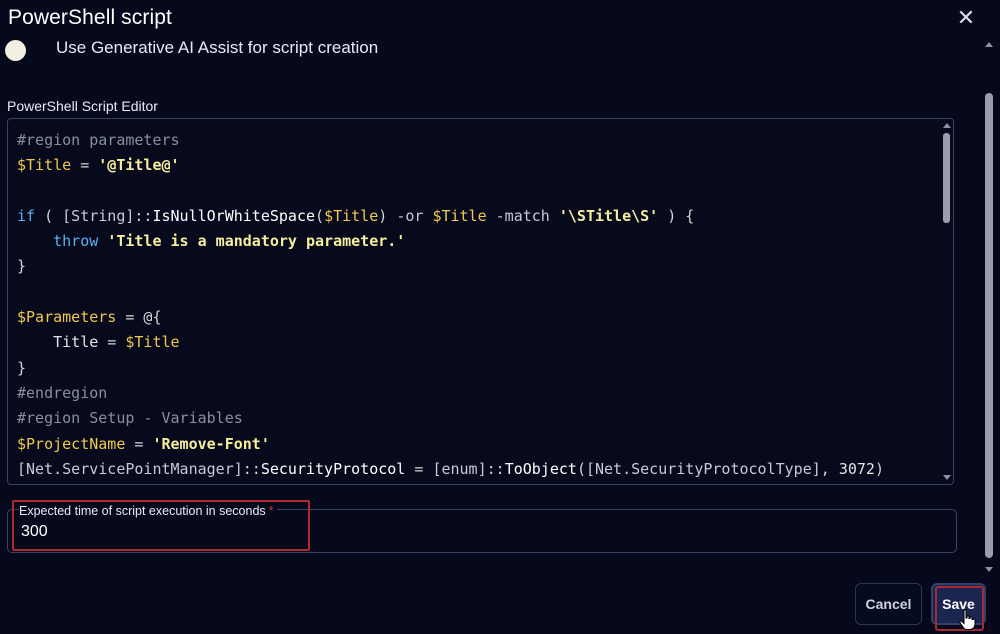 Image resolution: width=1000 pixels, height=634 pixels. Describe the element at coordinates (130, 468) in the screenshot. I see `code-token: [Net.ServicePointManager]` at that location.